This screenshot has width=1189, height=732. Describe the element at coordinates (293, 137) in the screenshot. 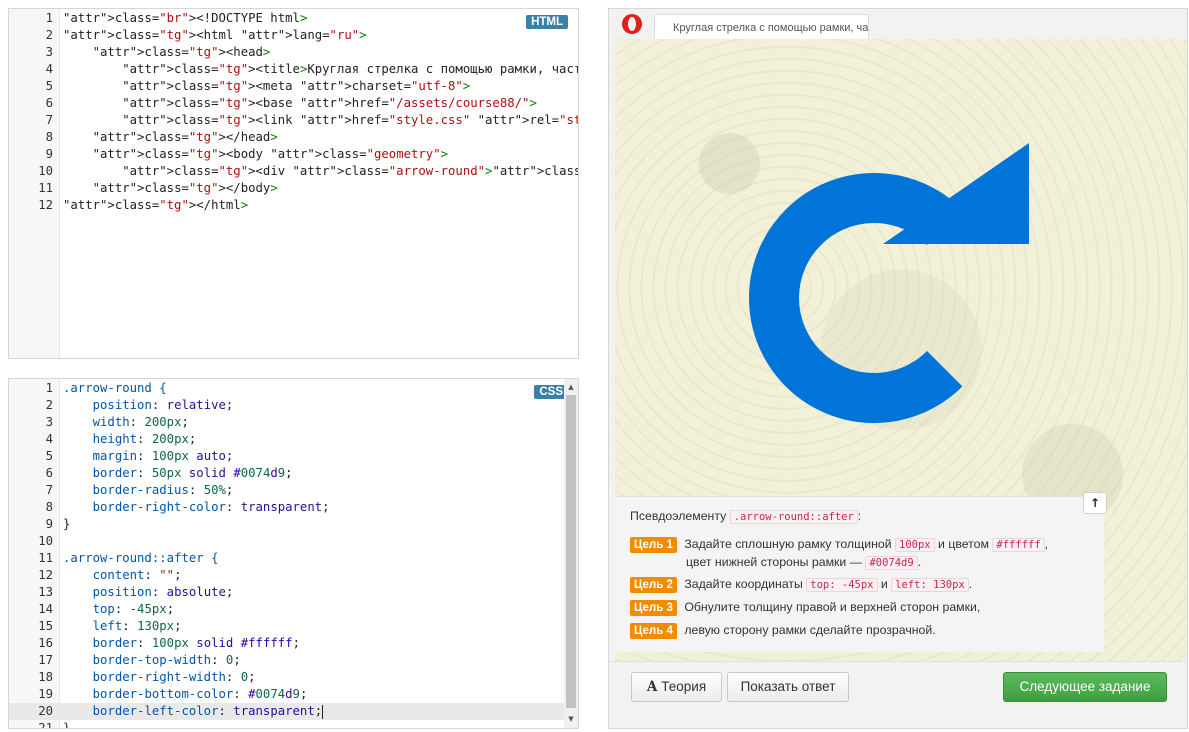

I see `code-line: 8 "attr">class="tg"></head>` at that location.